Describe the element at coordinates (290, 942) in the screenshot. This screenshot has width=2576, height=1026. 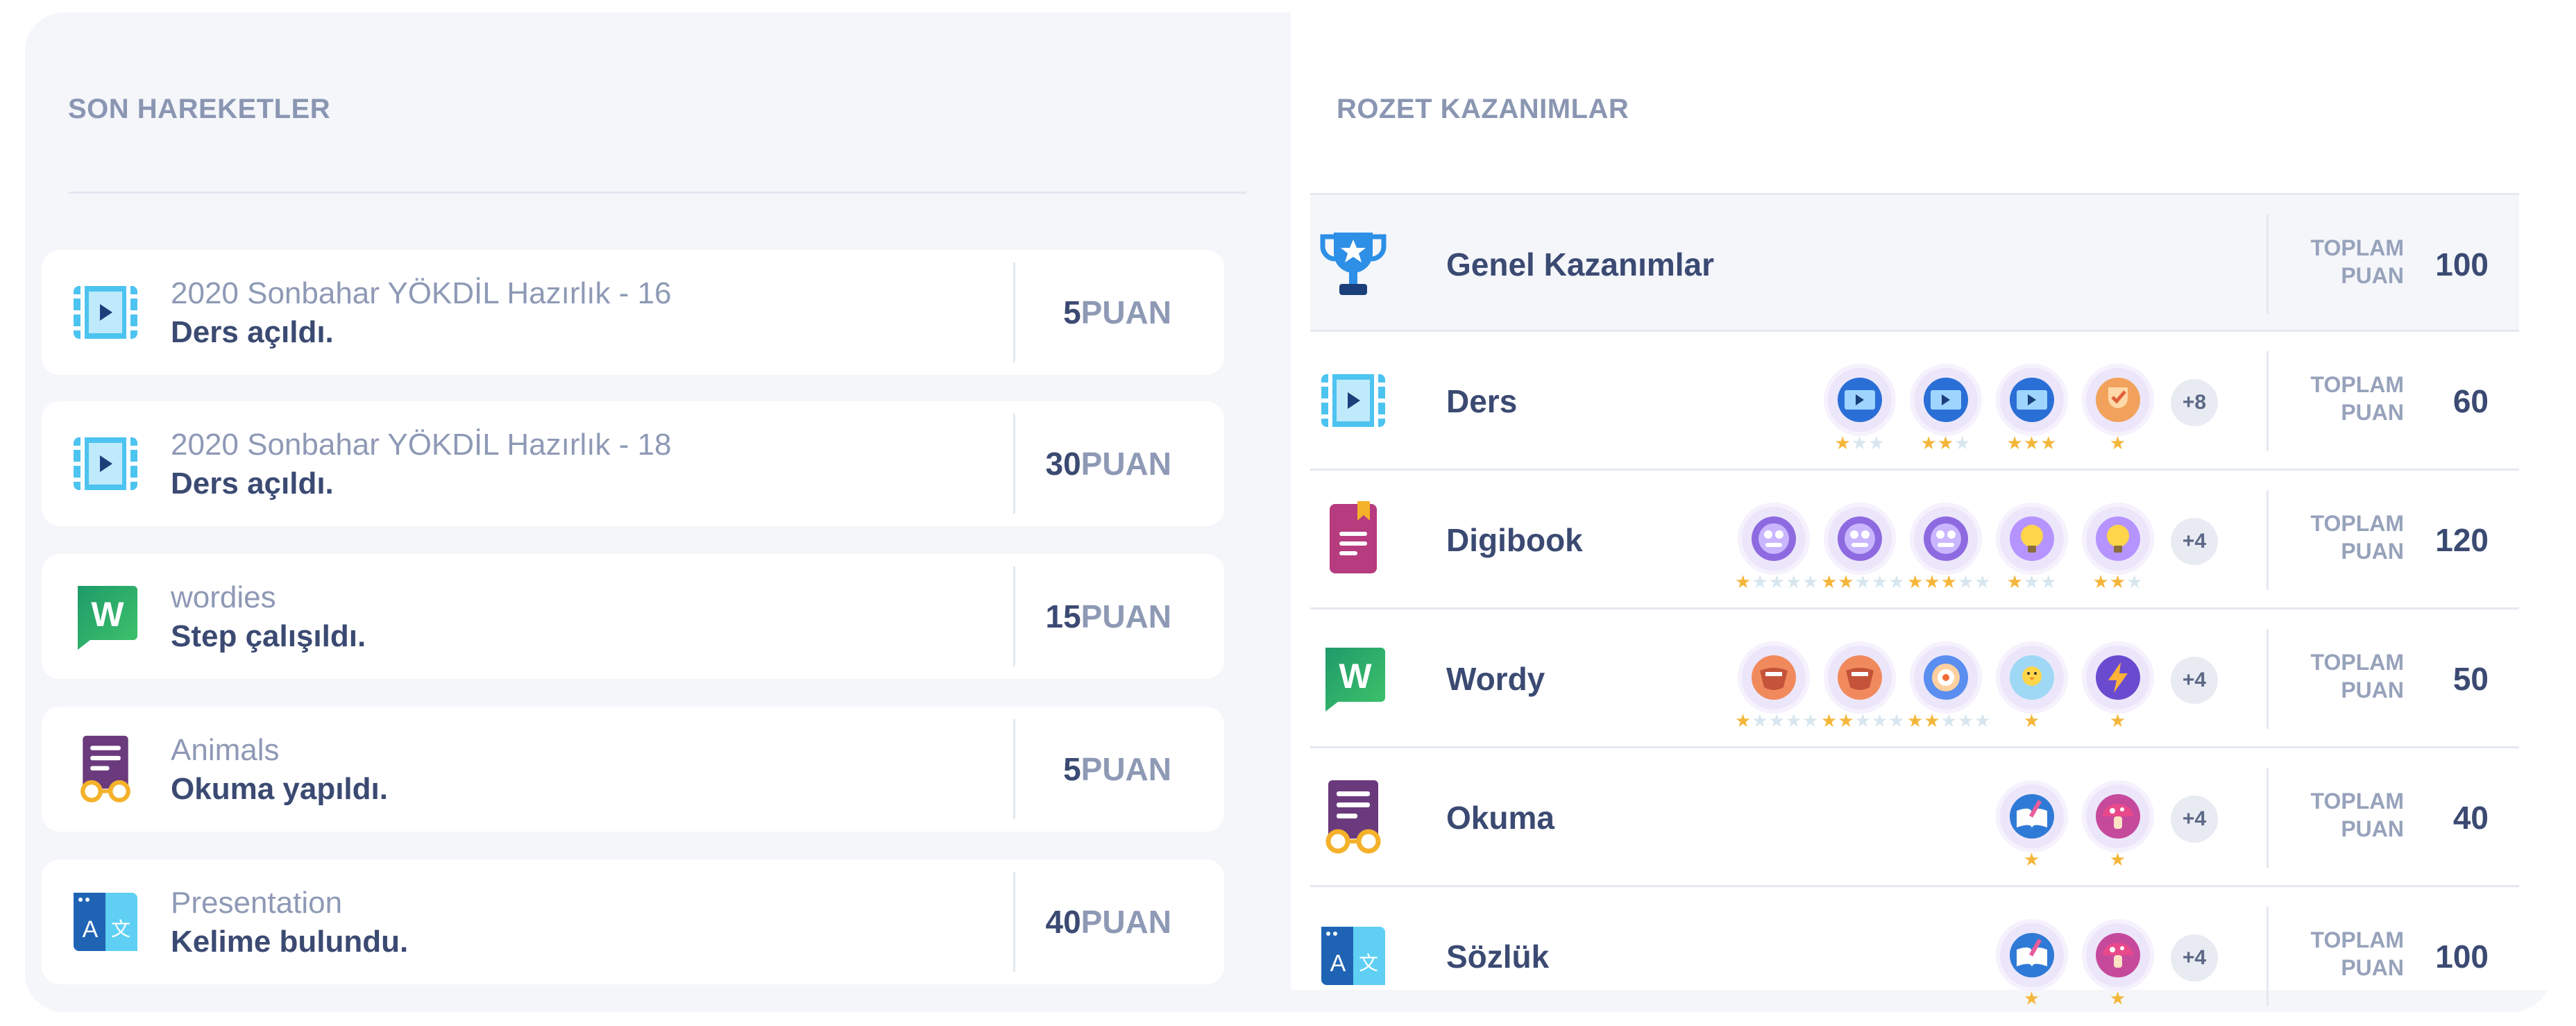
I see `activity-description: Kelime bulundu.` at that location.